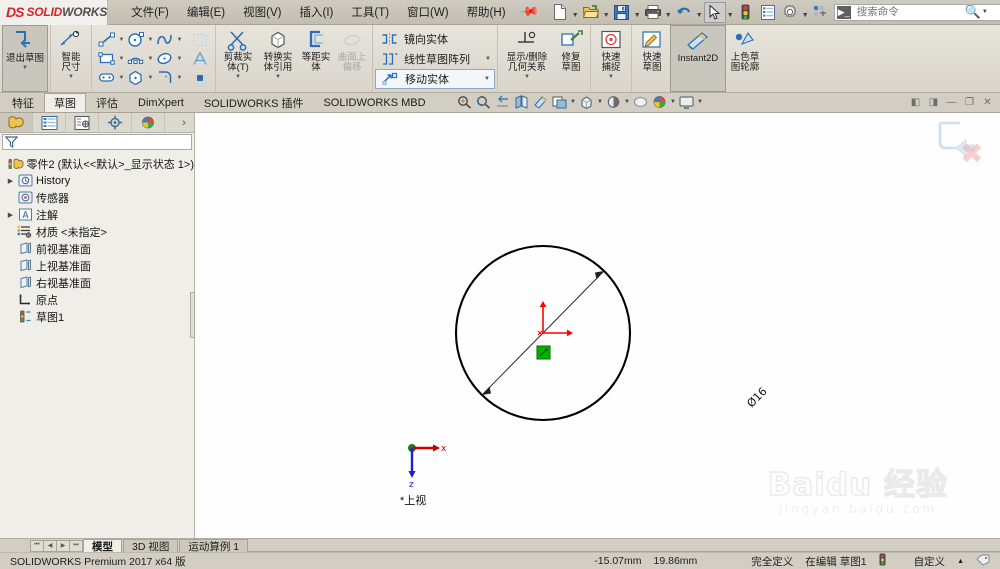 Image resolution: width=1000 pixels, height=569 pixels. Describe the element at coordinates (987, 102) in the screenshot. I see `doc-close-button: ✕` at that location.